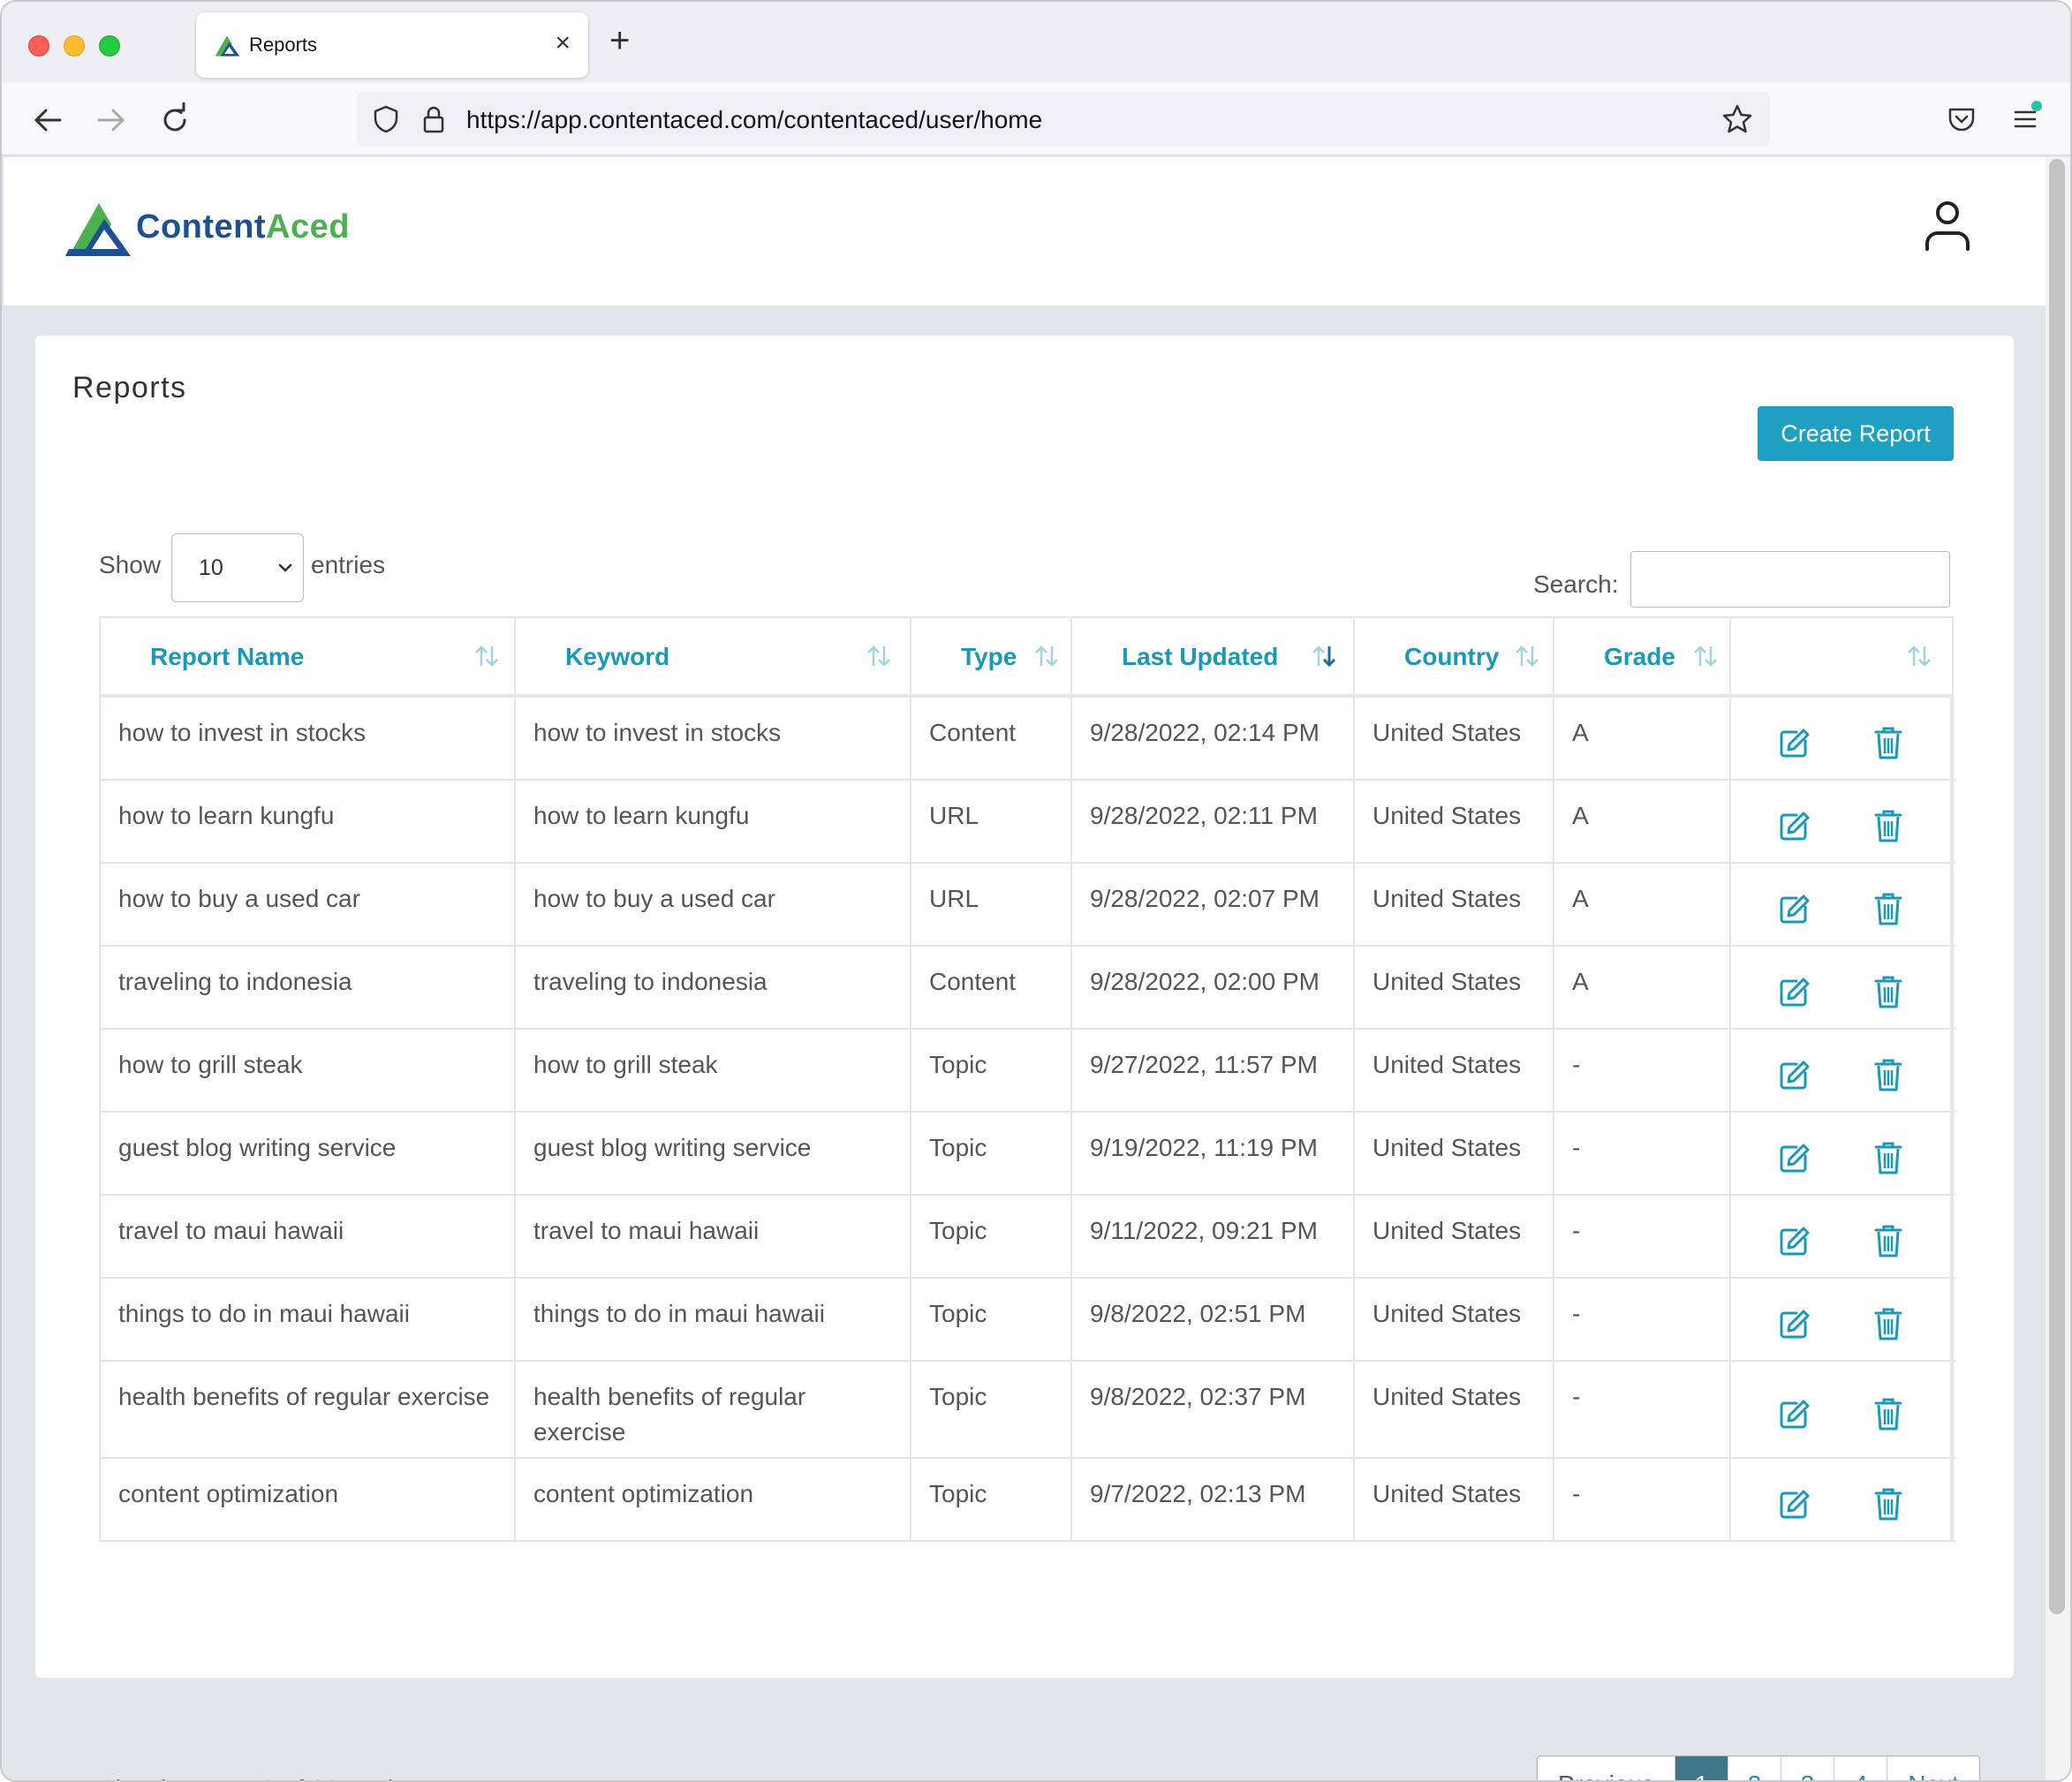 Image resolution: width=2072 pixels, height=1782 pixels. Describe the element at coordinates (38, 46) in the screenshot. I see `close-window-button` at that location.